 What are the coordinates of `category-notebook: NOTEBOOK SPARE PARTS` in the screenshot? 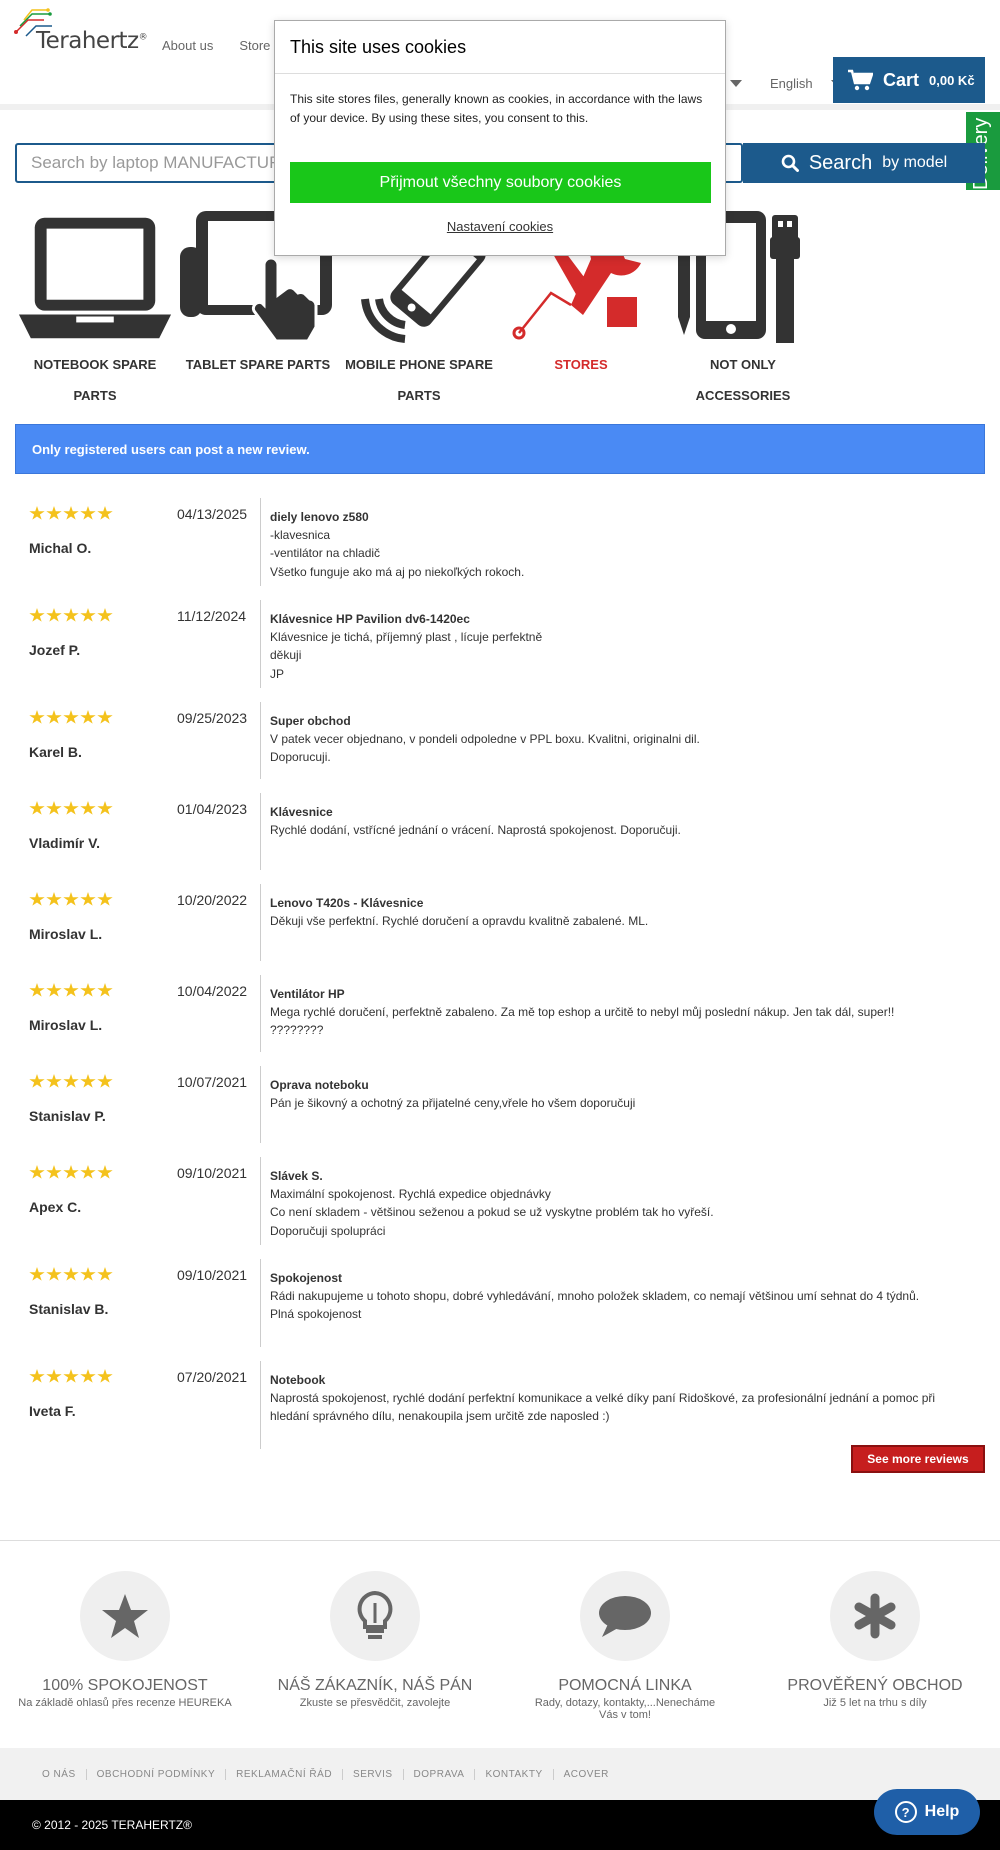 It's located at (95, 308).